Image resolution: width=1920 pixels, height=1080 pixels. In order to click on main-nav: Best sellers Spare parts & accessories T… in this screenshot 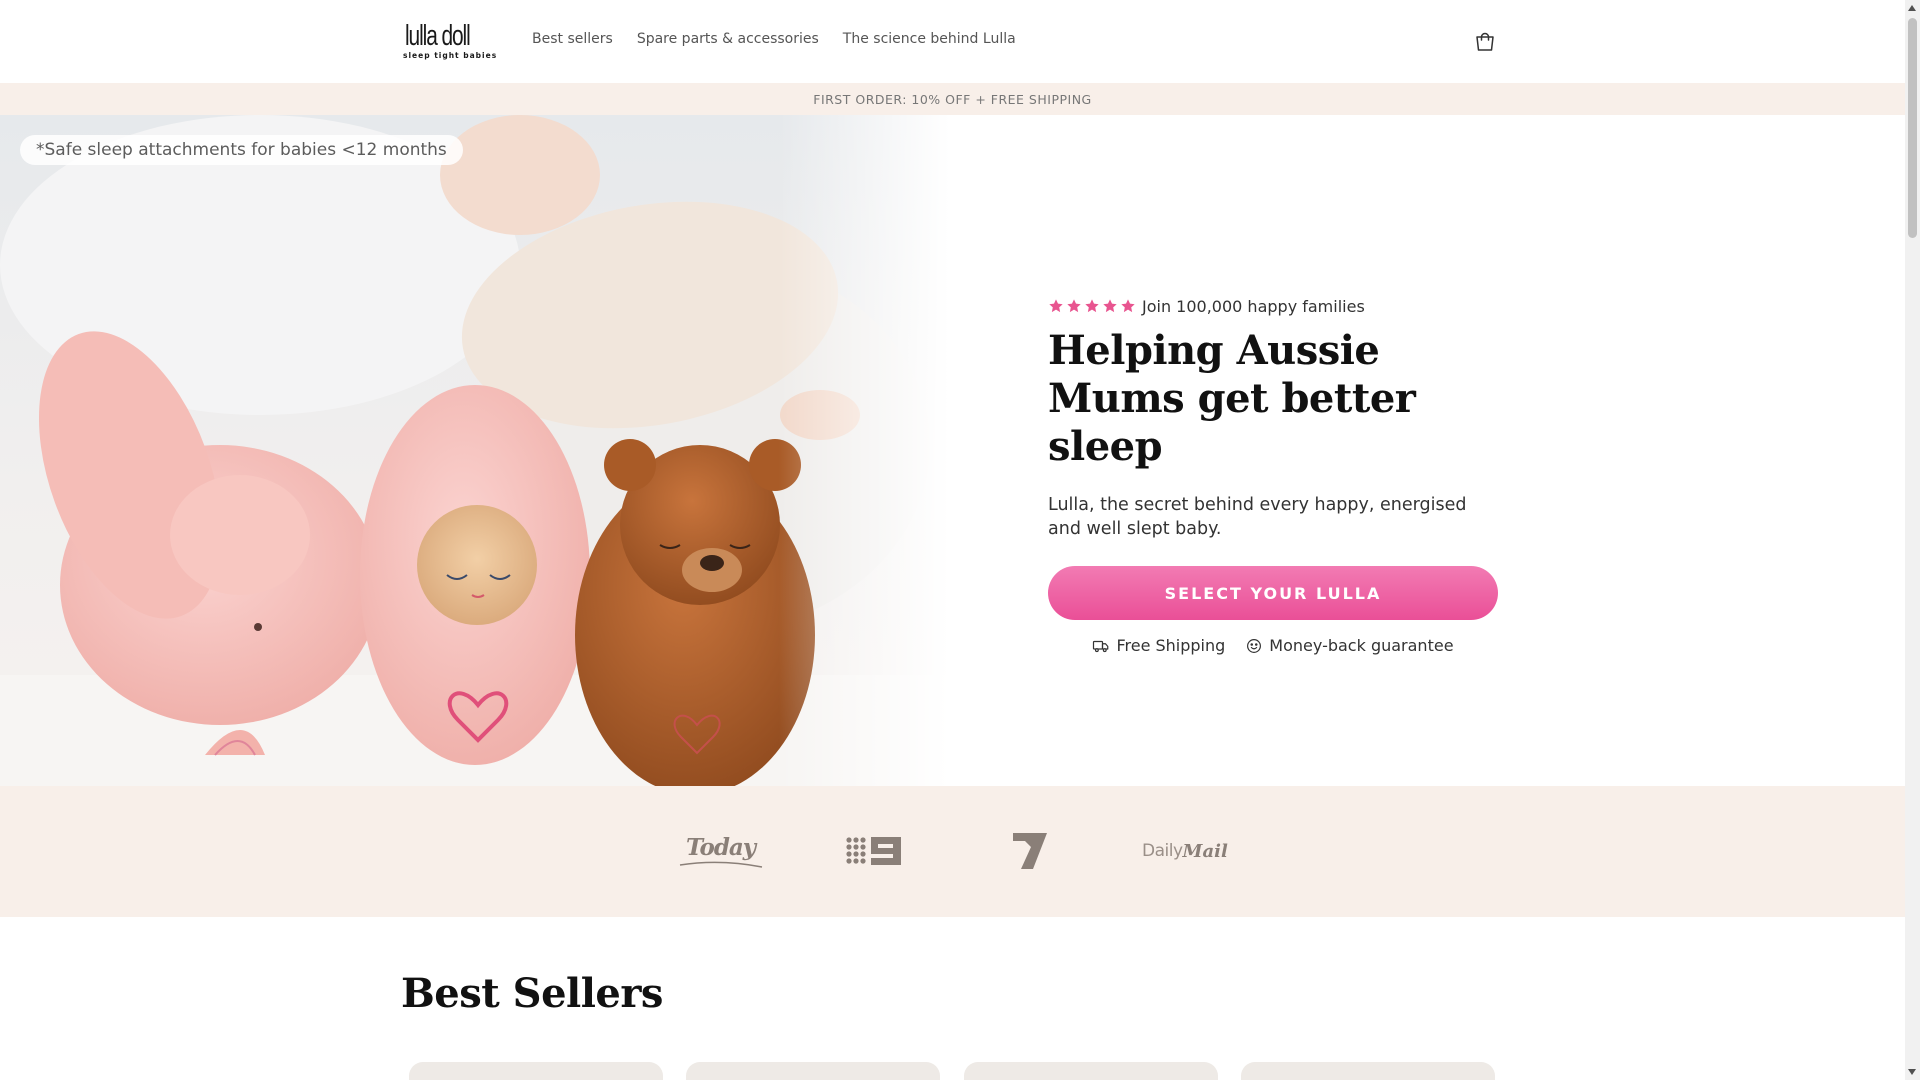, I will do `click(786, 39)`.